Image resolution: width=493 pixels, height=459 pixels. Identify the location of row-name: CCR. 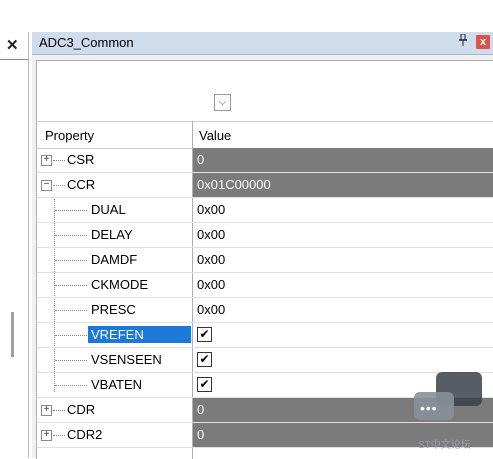
(81, 184).